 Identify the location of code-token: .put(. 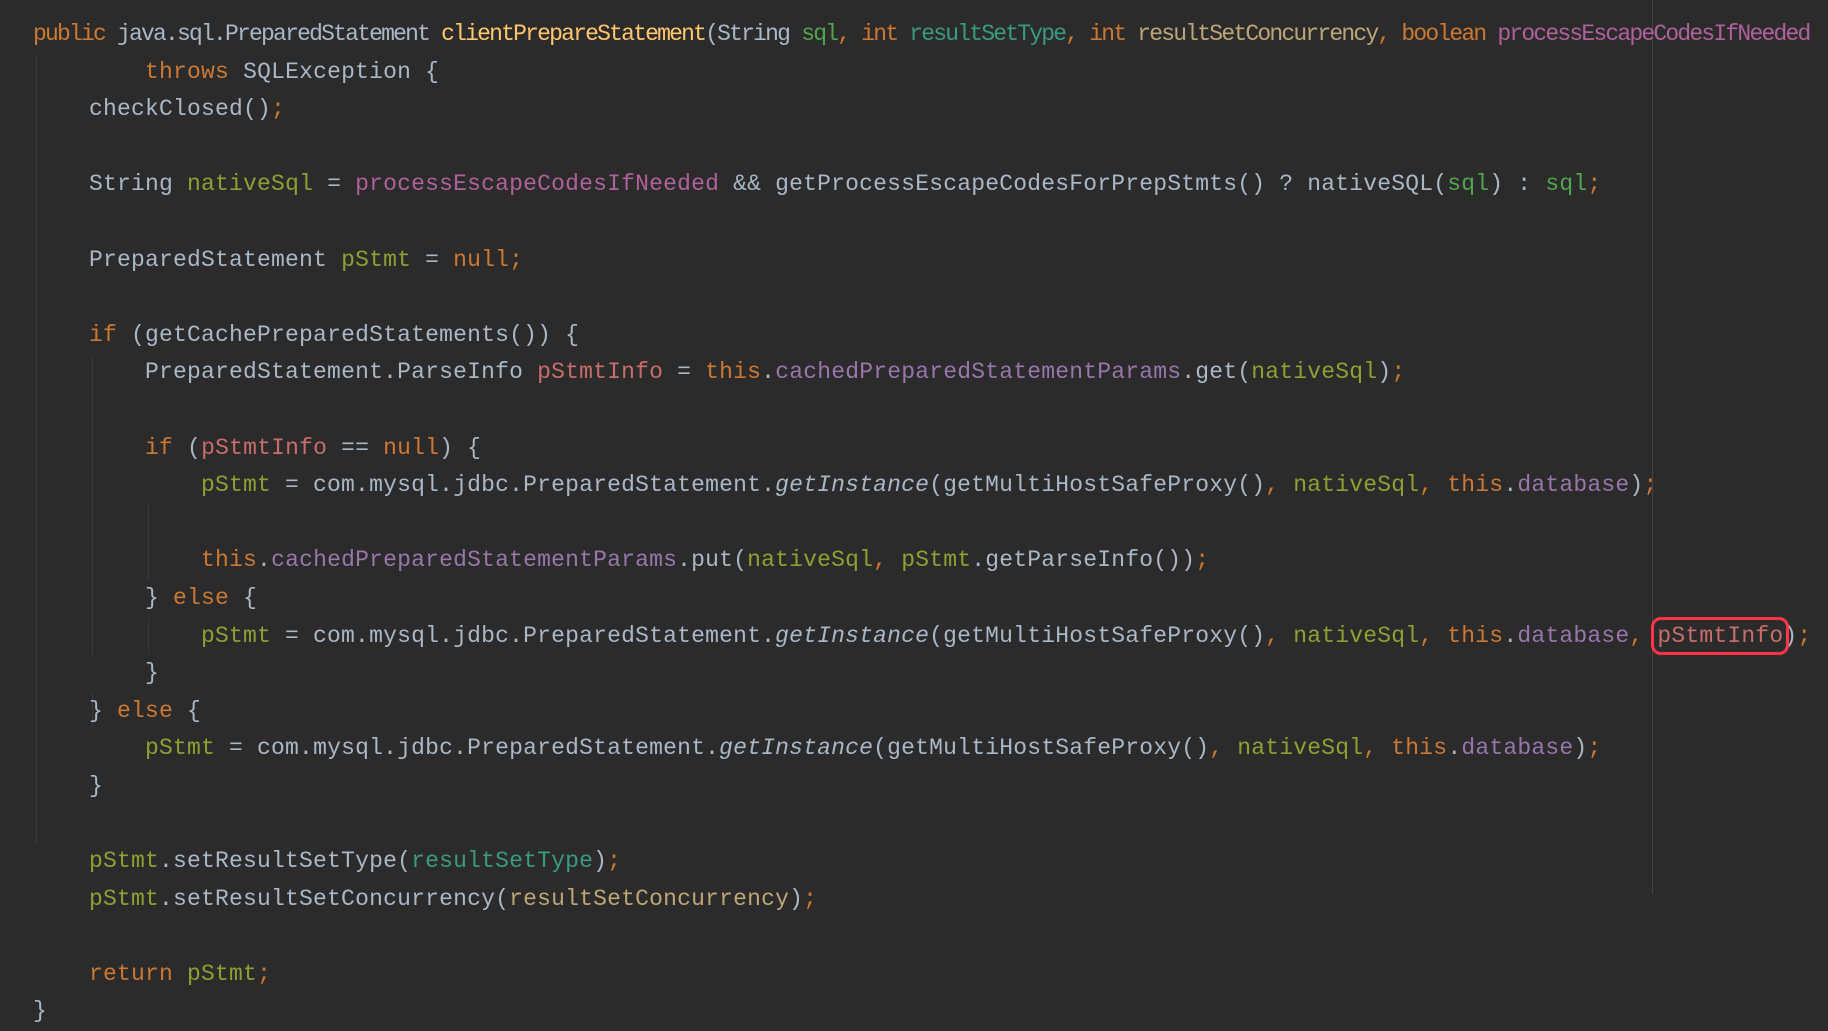
(712, 560).